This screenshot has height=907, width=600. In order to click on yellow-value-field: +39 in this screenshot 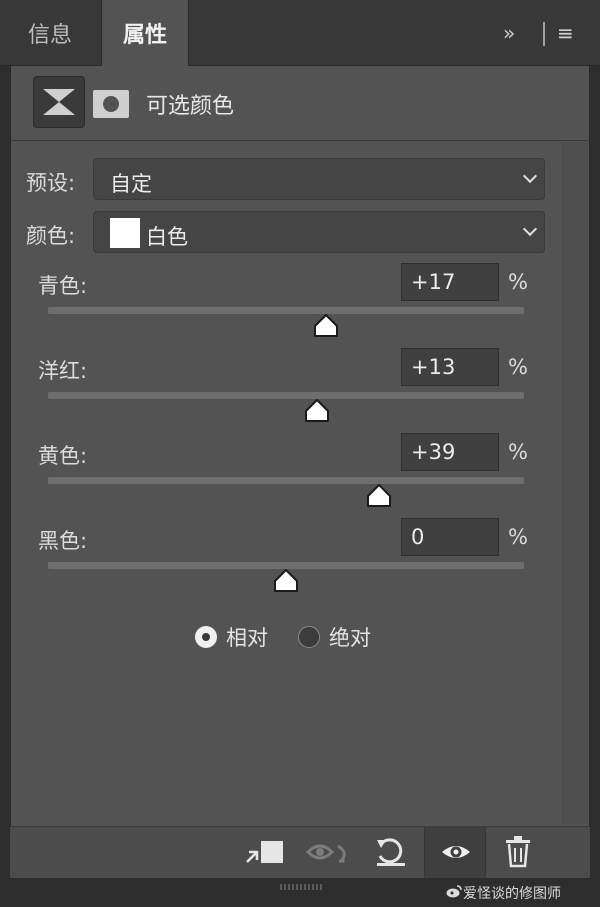, I will do `click(450, 452)`.